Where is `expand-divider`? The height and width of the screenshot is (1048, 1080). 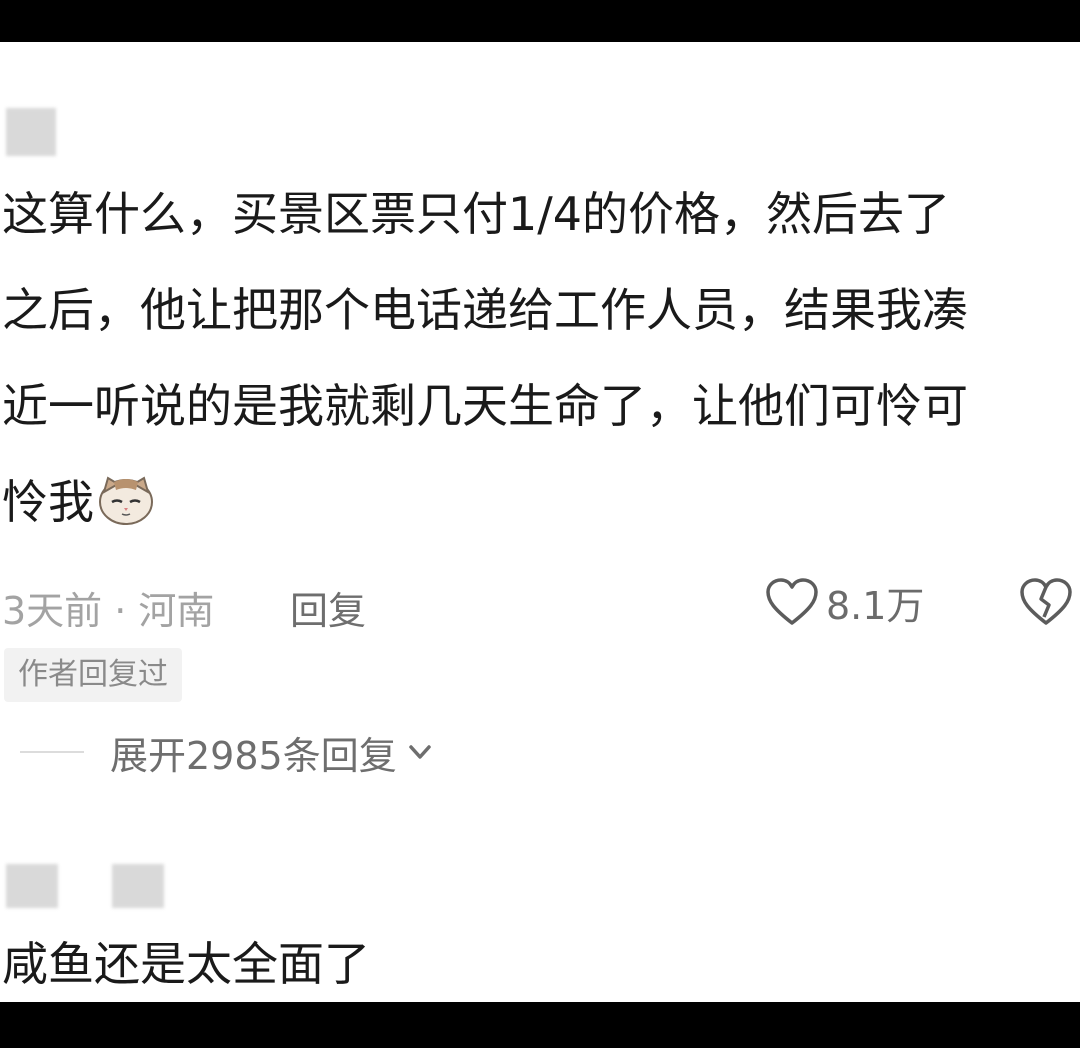
expand-divider is located at coordinates (52, 752).